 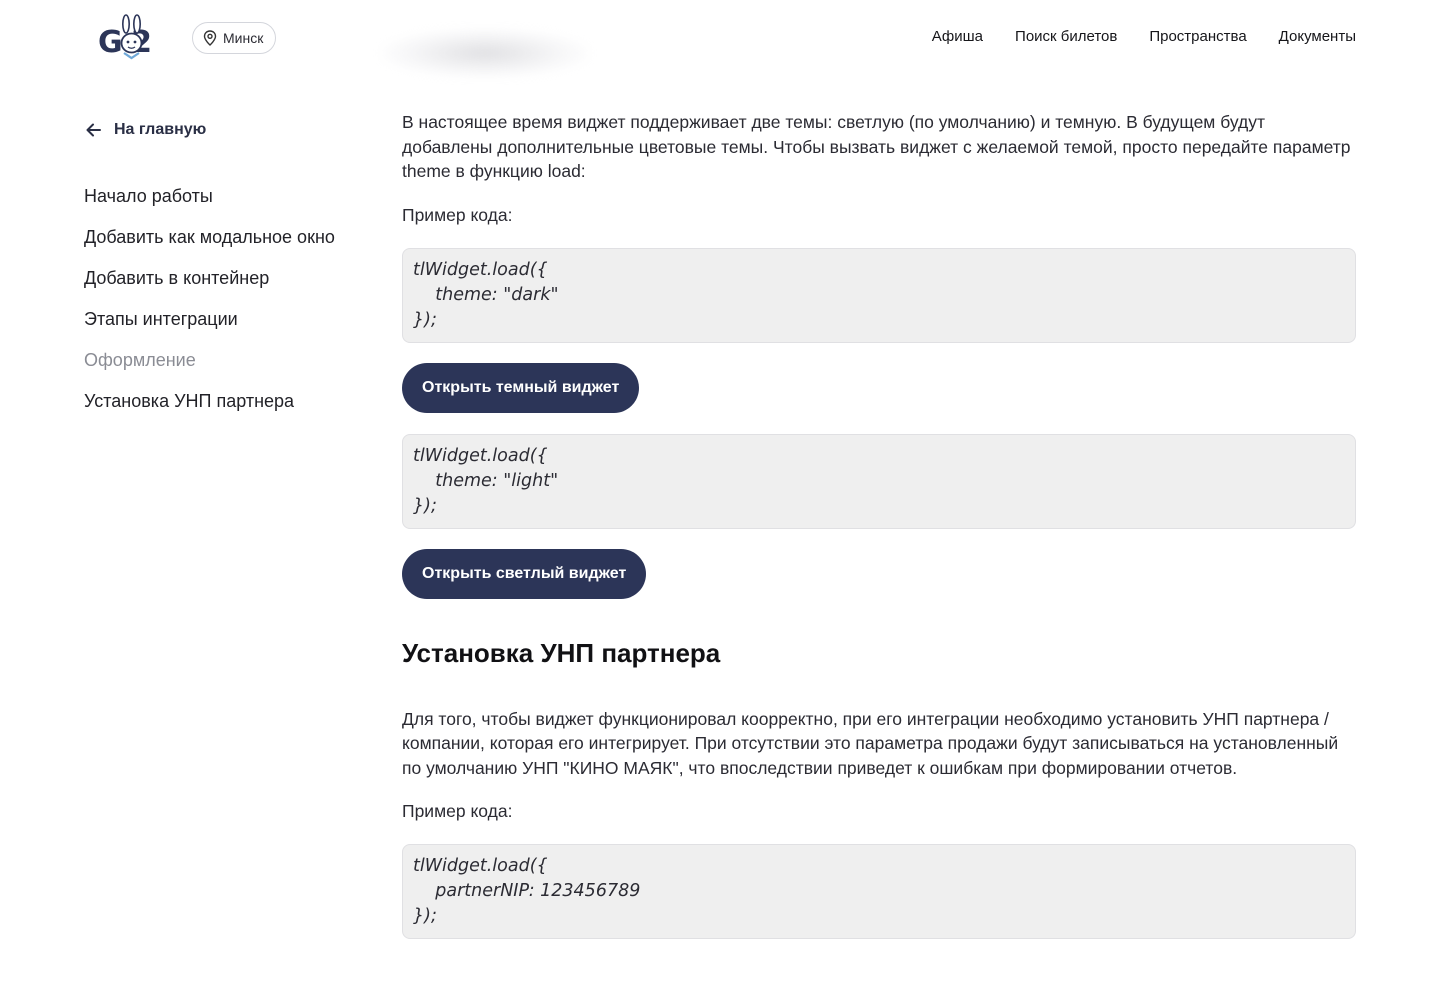 What do you see at coordinates (957, 36) in the screenshot?
I see `nav-afisha: Афиша` at bounding box center [957, 36].